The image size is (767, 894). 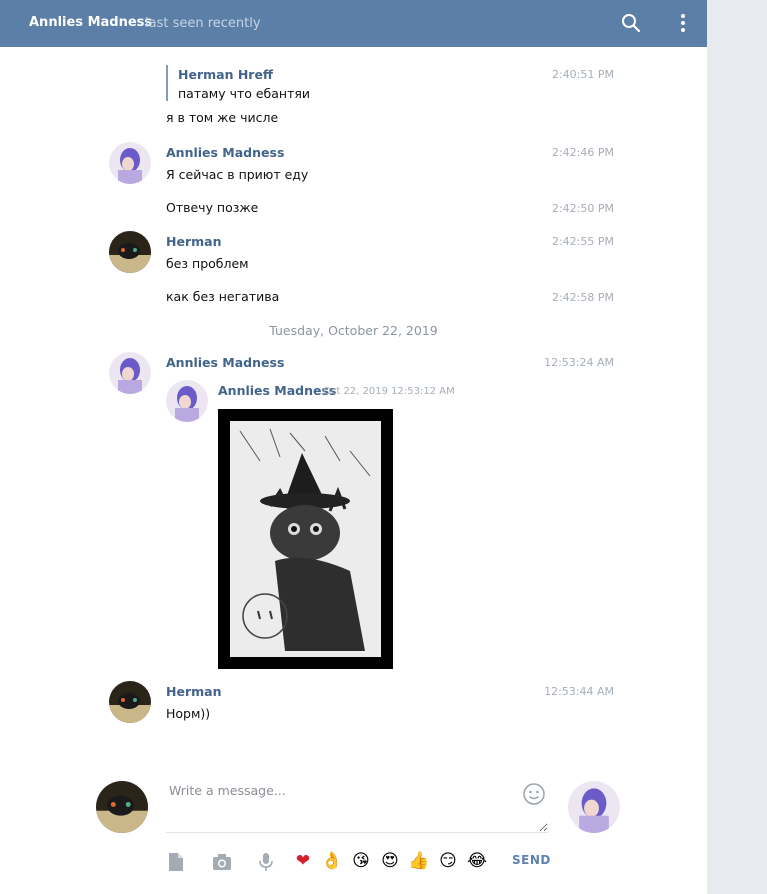 I want to click on emoji-heart-icon: ❤, so click(x=303, y=861).